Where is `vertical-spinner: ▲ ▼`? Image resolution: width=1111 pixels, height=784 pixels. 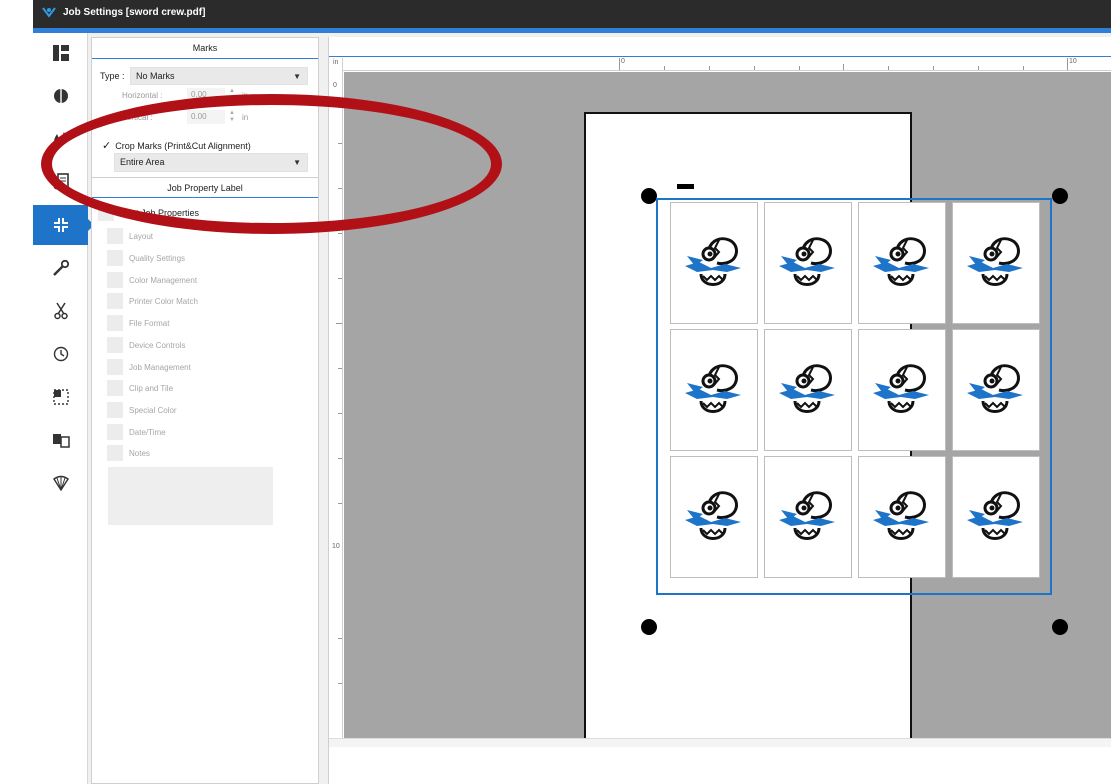
vertical-spinner: ▲ ▼ is located at coordinates (232, 117).